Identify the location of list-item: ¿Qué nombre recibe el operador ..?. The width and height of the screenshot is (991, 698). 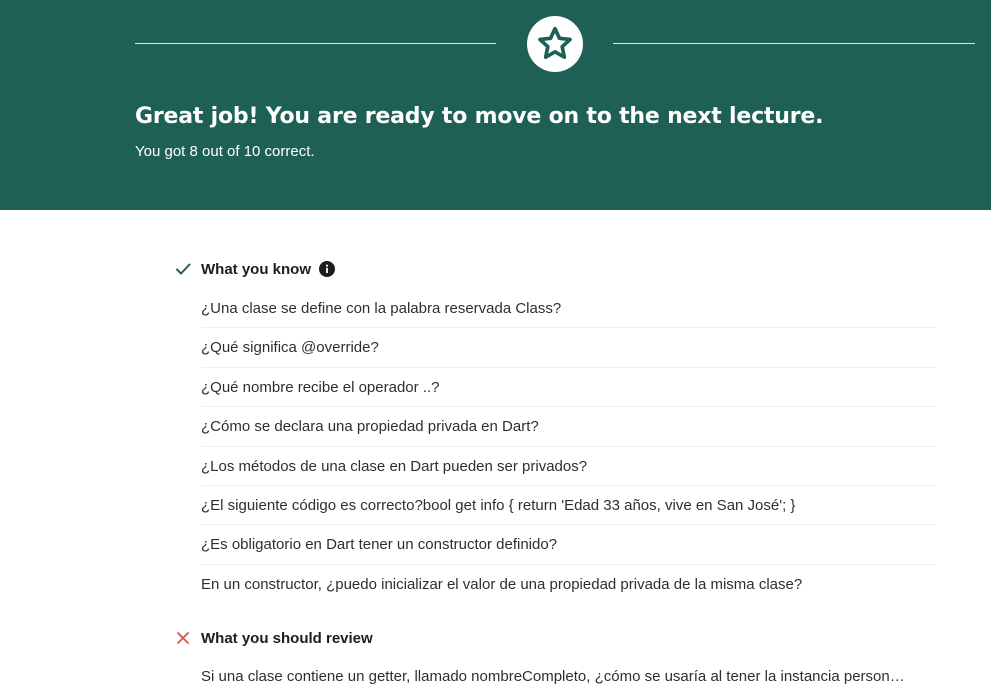
(568, 388).